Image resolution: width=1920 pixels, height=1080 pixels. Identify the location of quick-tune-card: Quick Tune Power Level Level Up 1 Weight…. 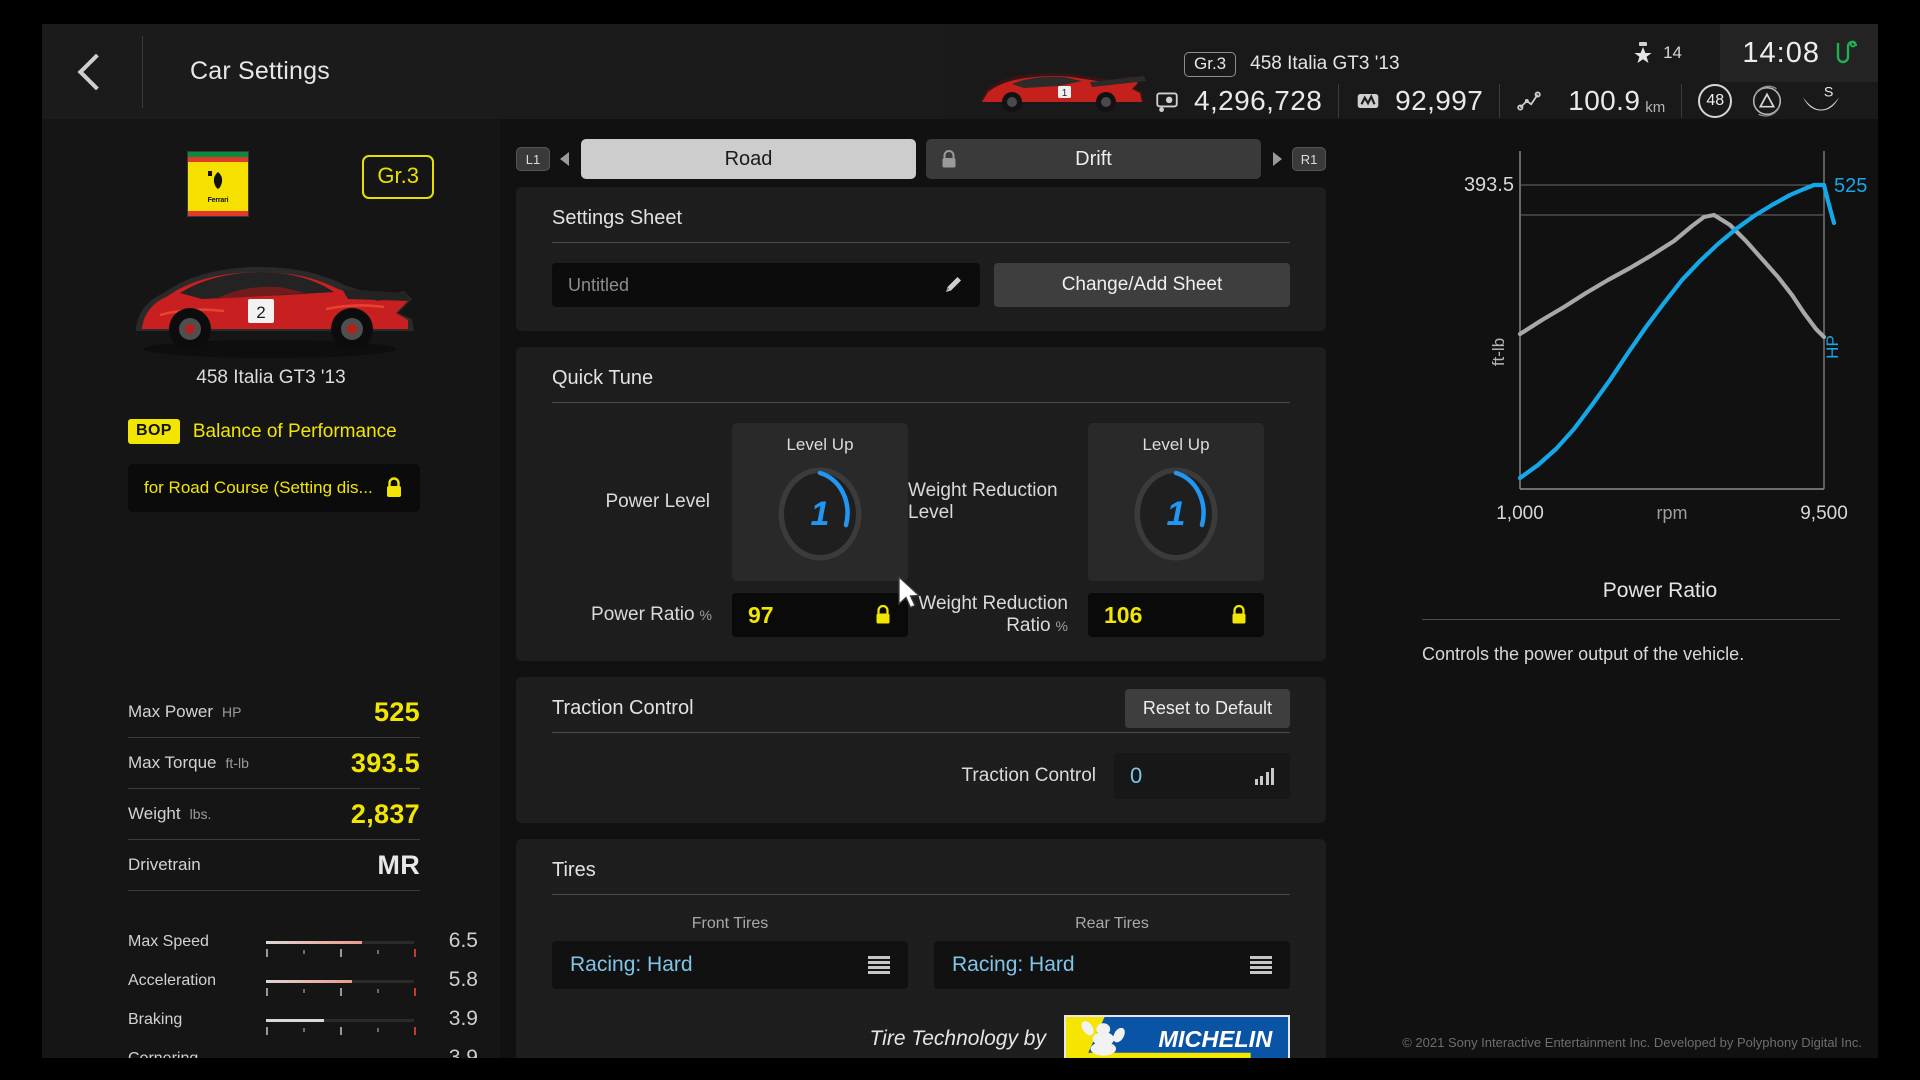
(921, 504).